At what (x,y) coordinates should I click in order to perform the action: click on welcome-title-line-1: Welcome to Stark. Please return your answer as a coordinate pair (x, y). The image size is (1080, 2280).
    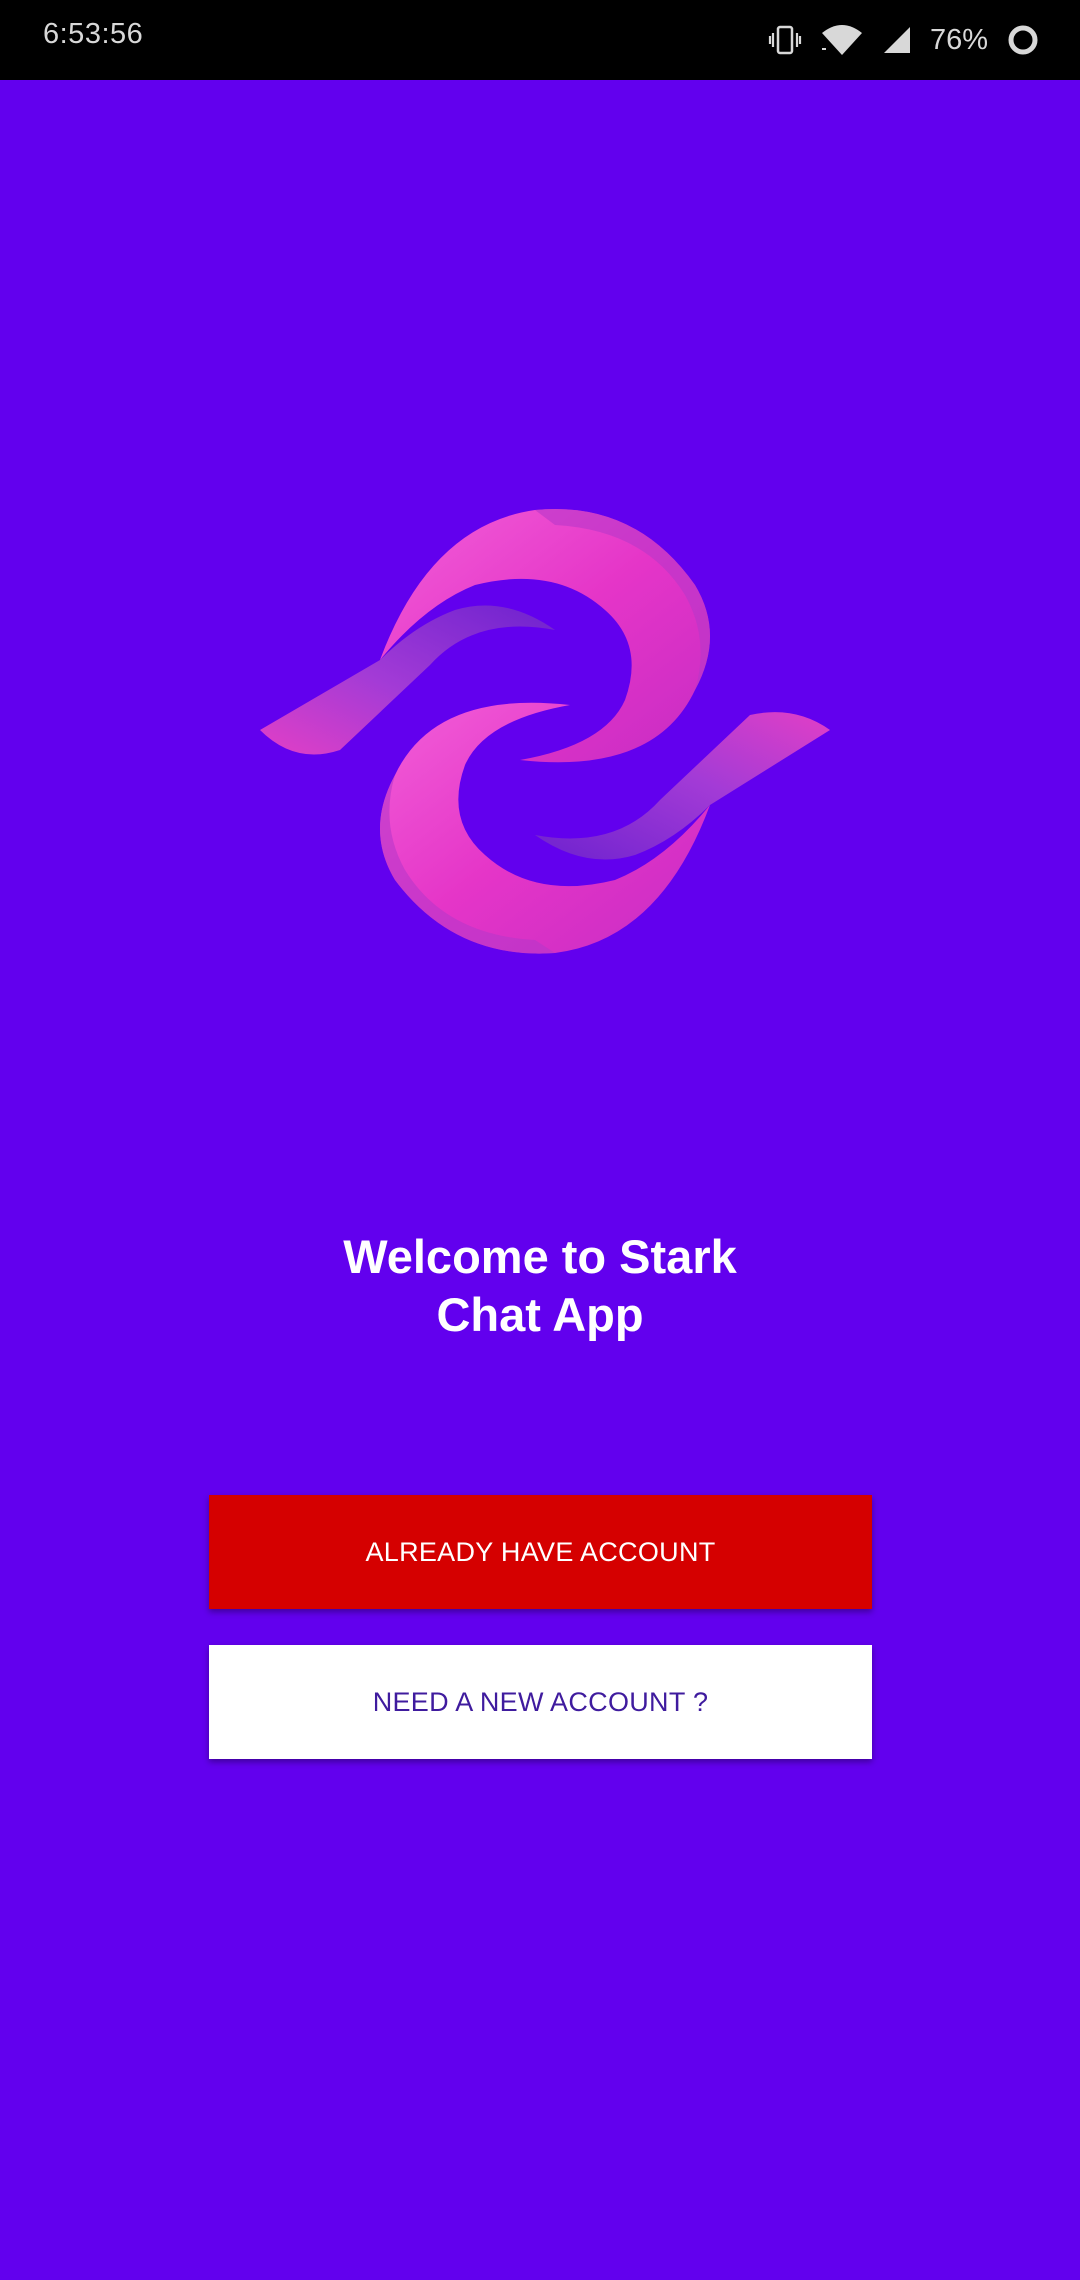
    Looking at the image, I should click on (540, 1256).